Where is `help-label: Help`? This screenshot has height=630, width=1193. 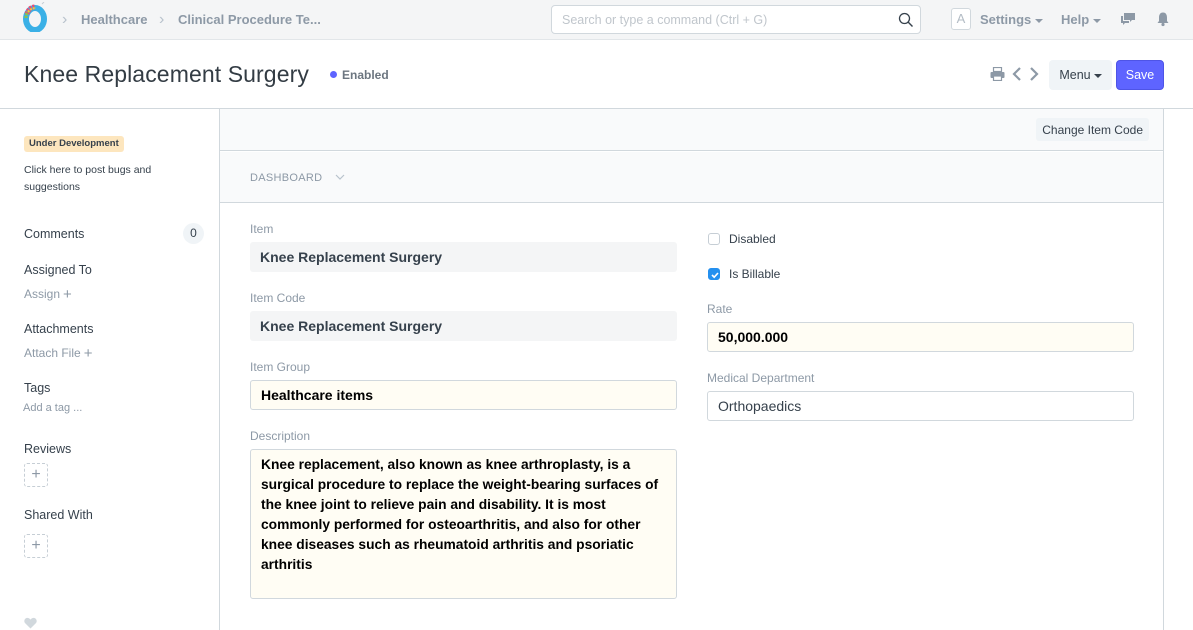
help-label: Help is located at coordinates (1075, 19).